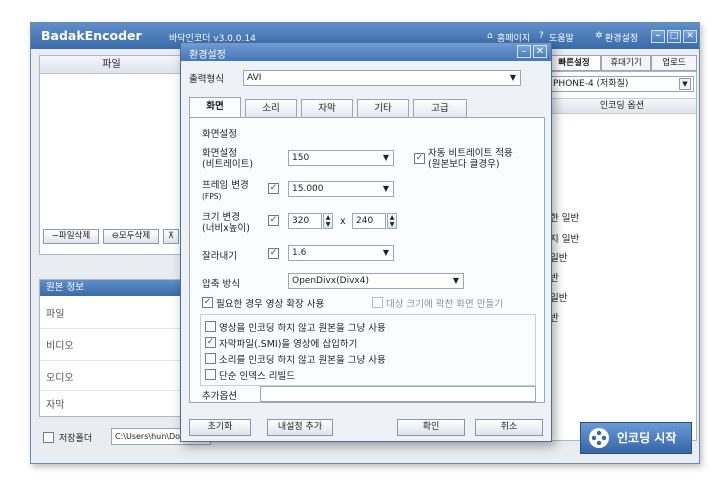  Describe the element at coordinates (76, 439) in the screenshot. I see `save-folder-label: 저장폴더` at that location.